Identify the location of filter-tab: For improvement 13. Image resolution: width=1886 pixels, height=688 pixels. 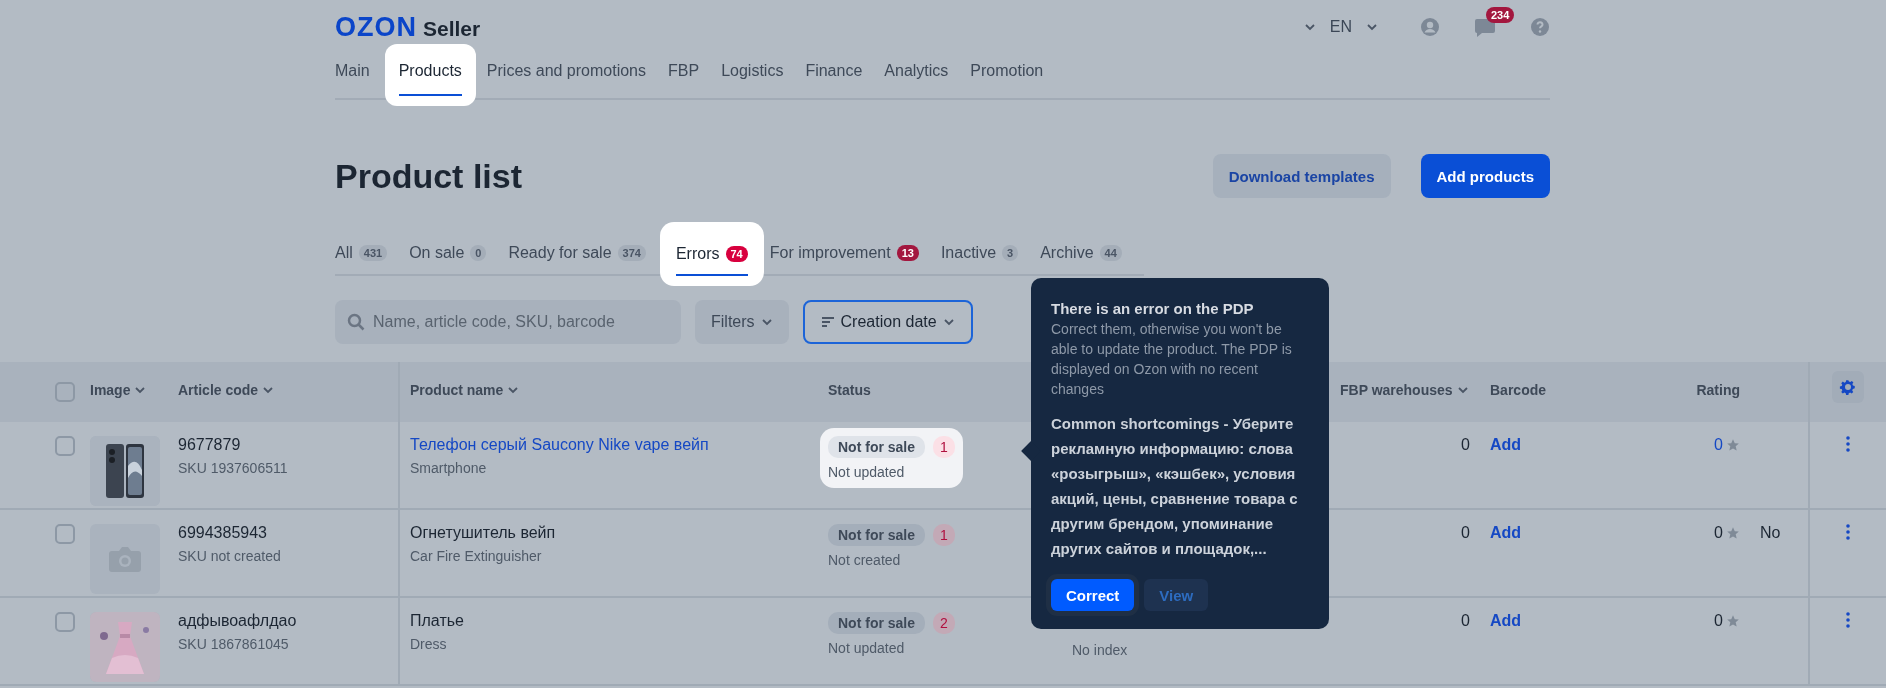
(844, 253).